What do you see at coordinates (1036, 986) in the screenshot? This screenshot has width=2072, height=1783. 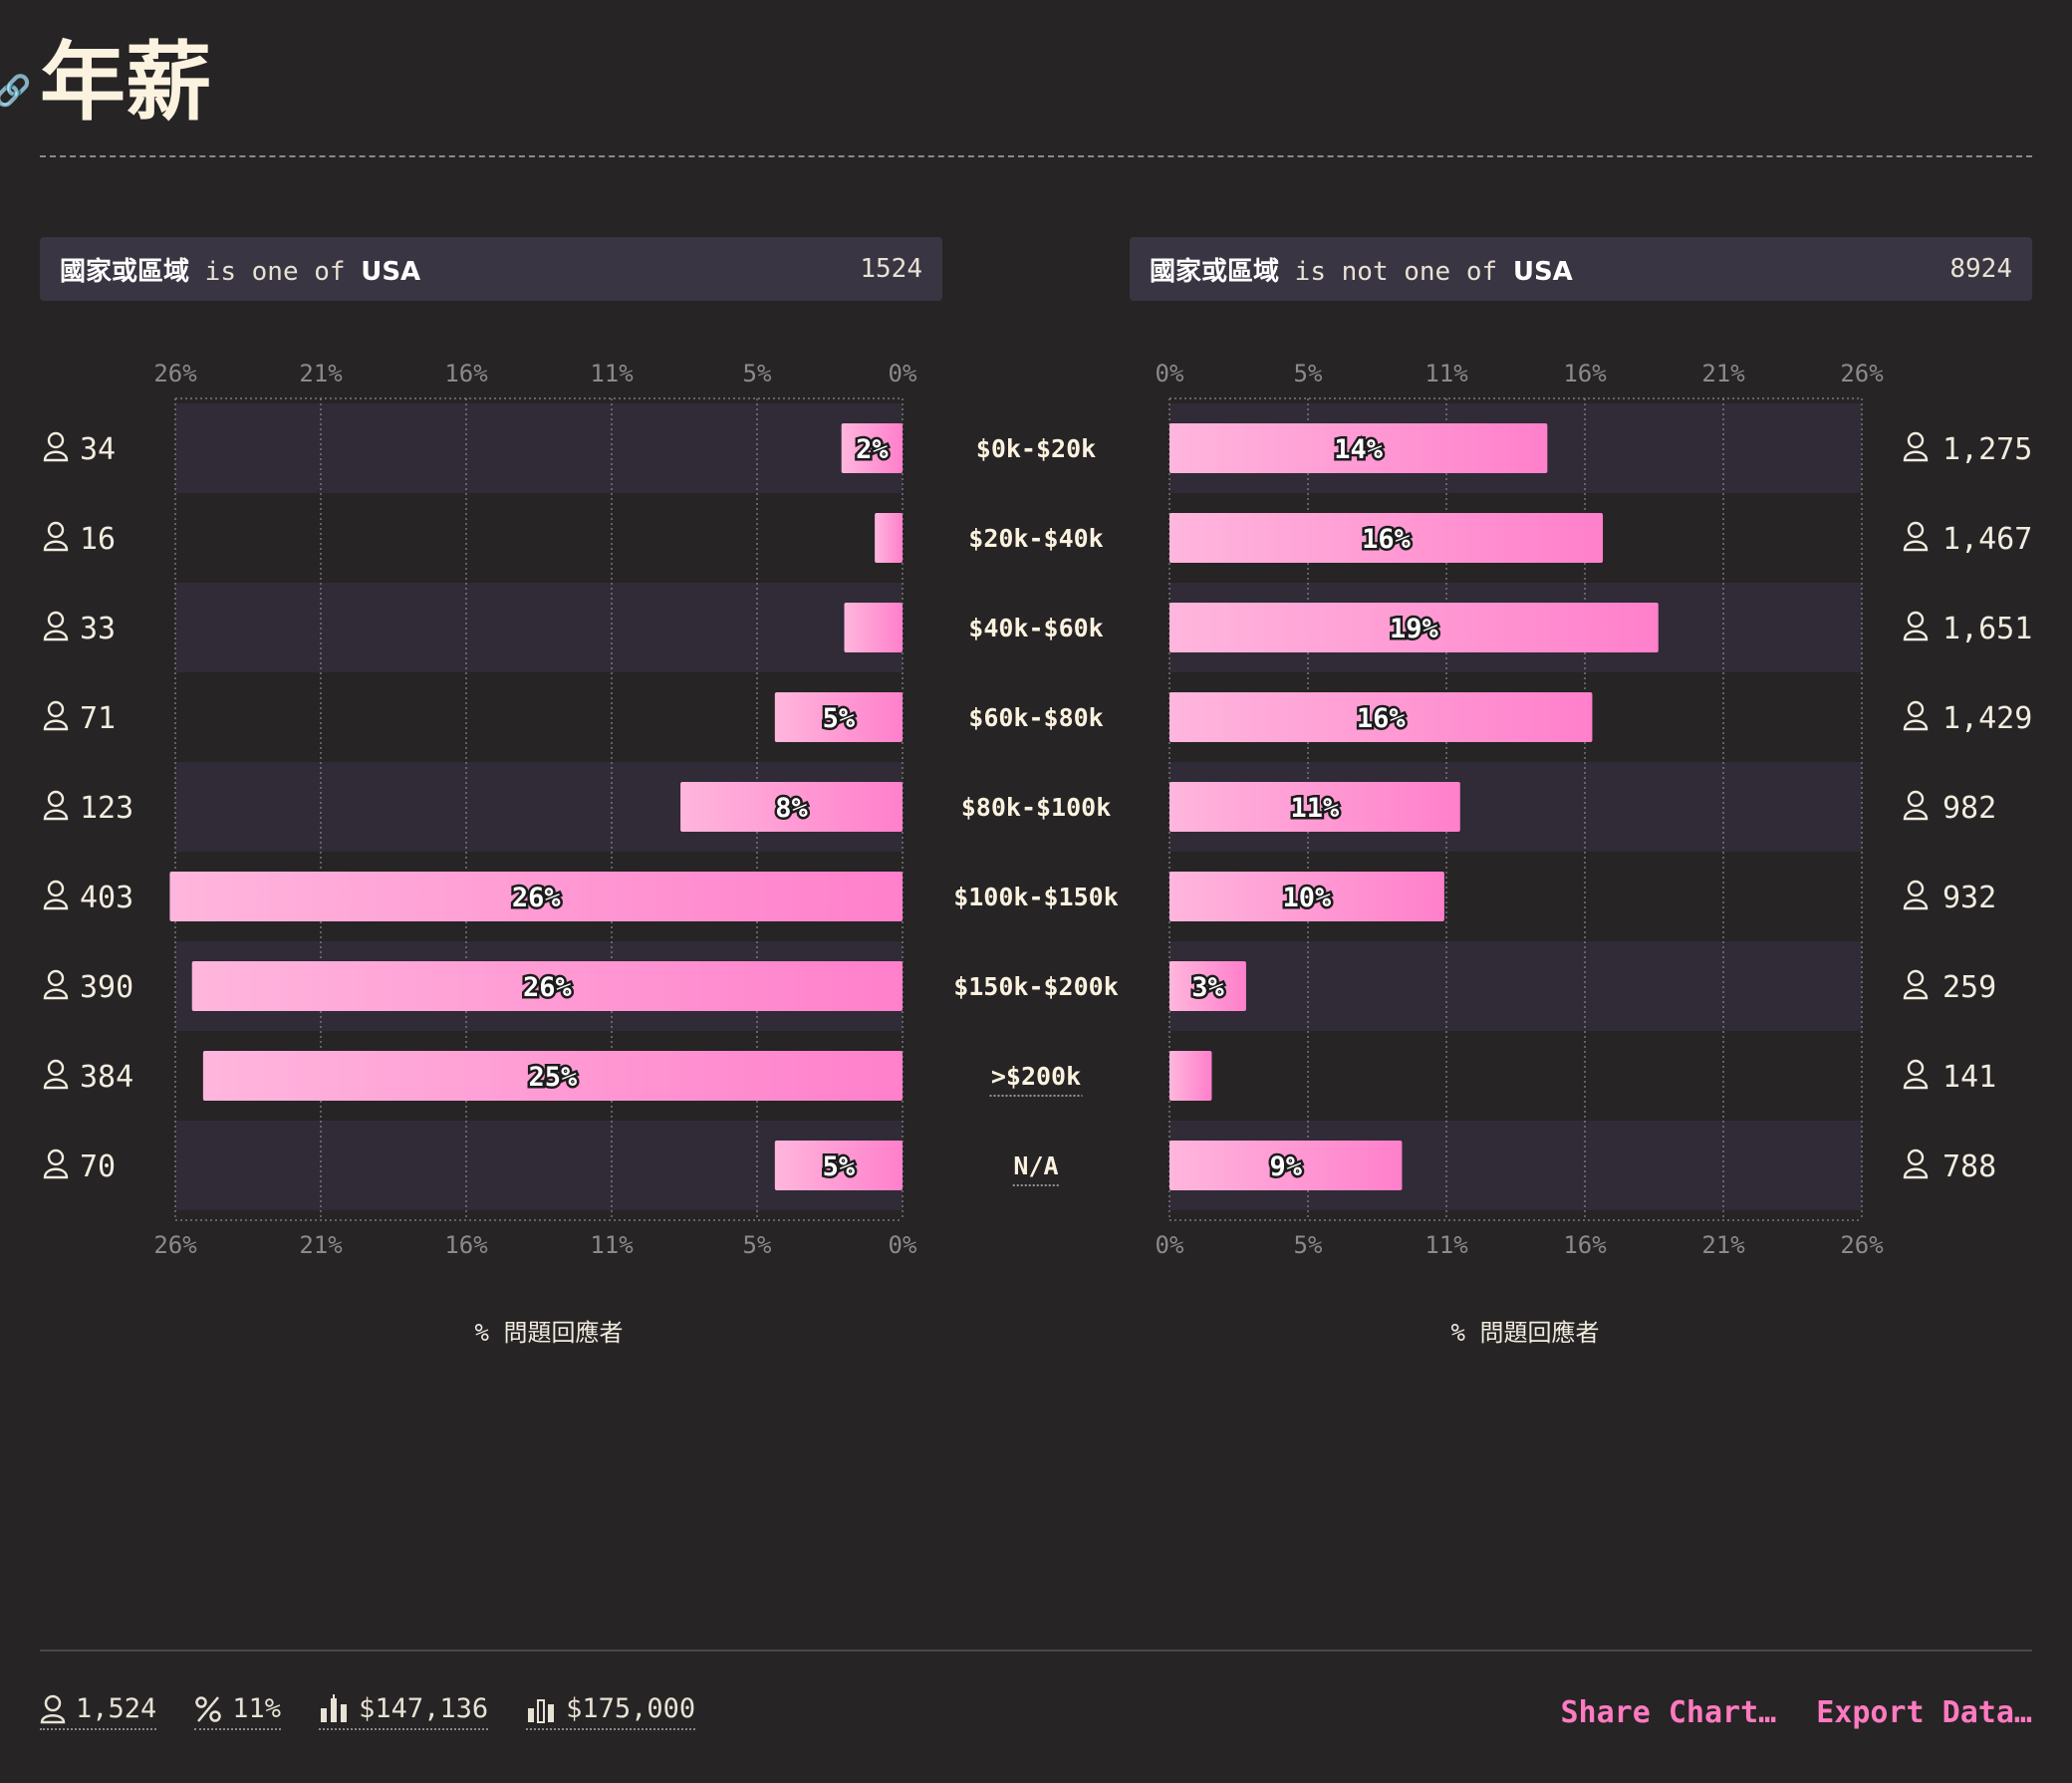 I see `category-label: $150k-$200k` at bounding box center [1036, 986].